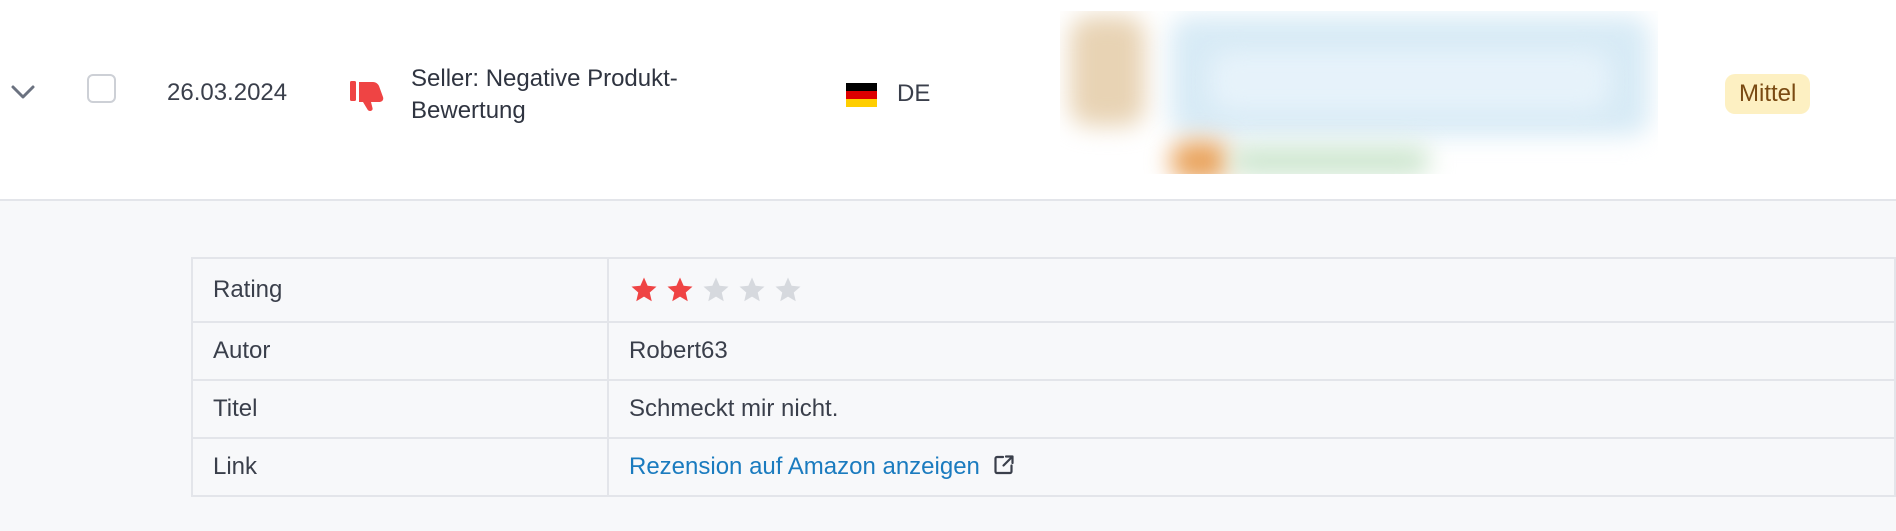  What do you see at coordinates (1768, 94) in the screenshot?
I see `severity-badge: Mittel` at bounding box center [1768, 94].